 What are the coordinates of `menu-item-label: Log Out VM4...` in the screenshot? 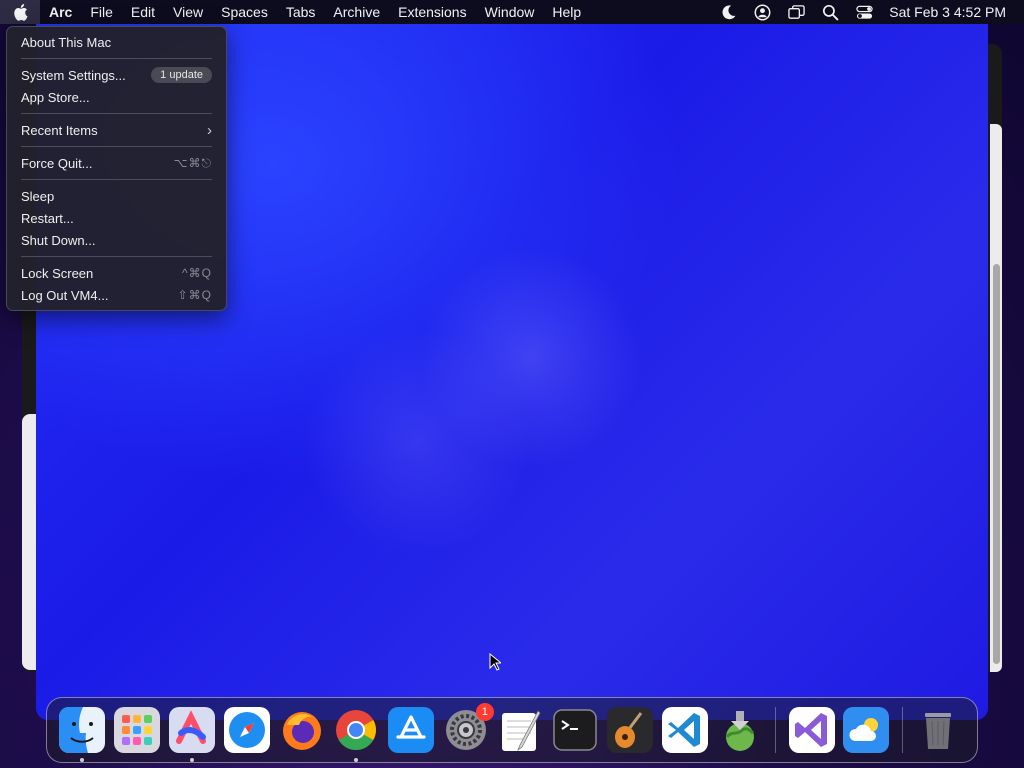 It's located at (65, 295).